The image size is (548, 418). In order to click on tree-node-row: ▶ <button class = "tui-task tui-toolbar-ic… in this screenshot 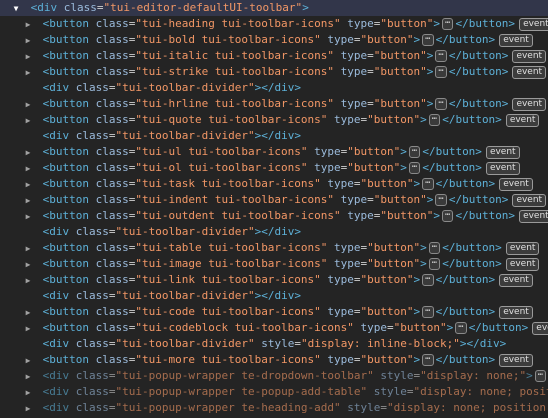, I will do `click(274, 184)`.